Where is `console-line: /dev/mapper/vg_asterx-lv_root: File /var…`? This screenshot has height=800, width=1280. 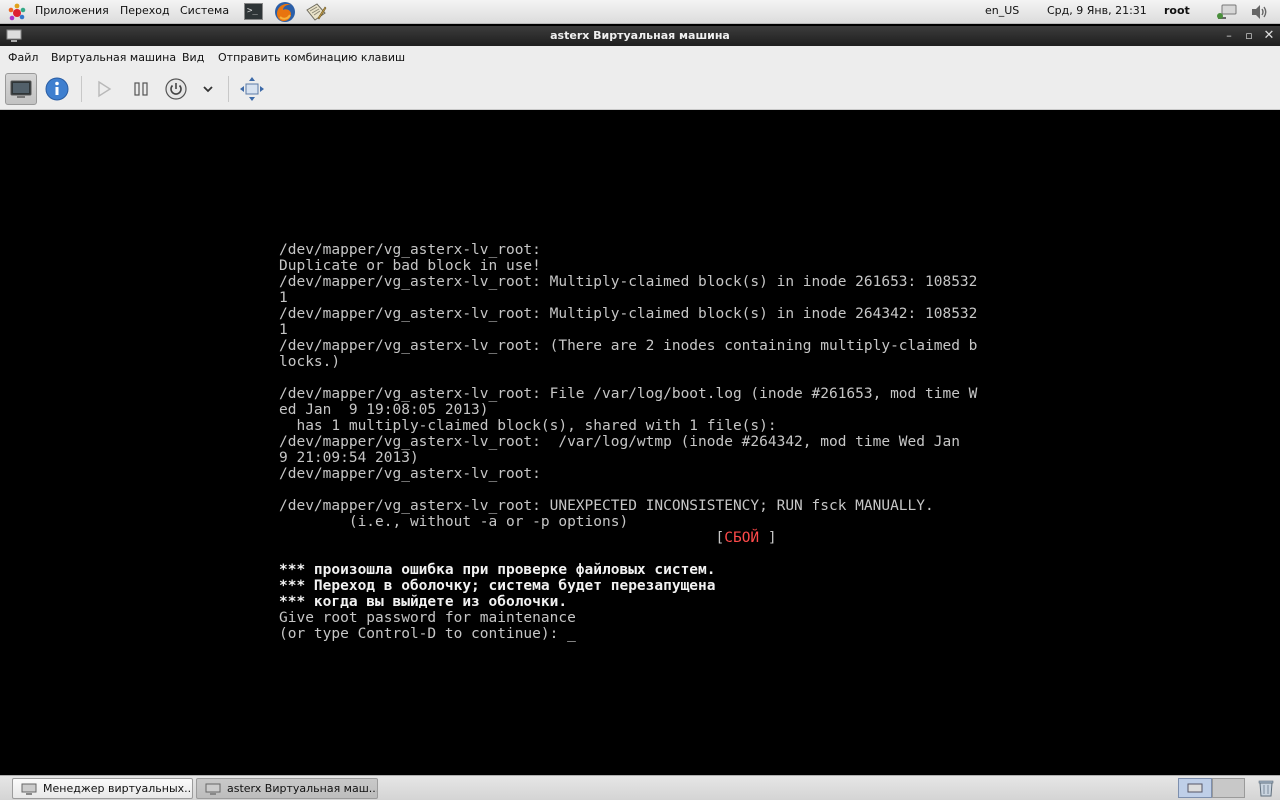 console-line: /dev/mapper/vg_asterx-lv_root: File /var… is located at coordinates (628, 394).